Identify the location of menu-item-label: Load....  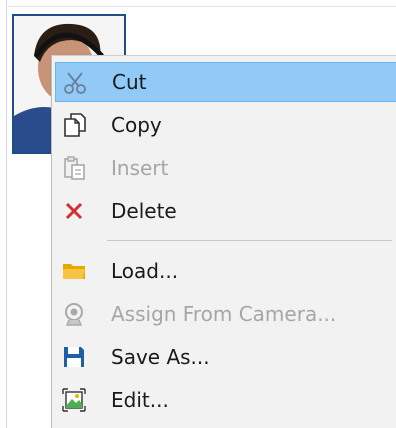
(145, 271).